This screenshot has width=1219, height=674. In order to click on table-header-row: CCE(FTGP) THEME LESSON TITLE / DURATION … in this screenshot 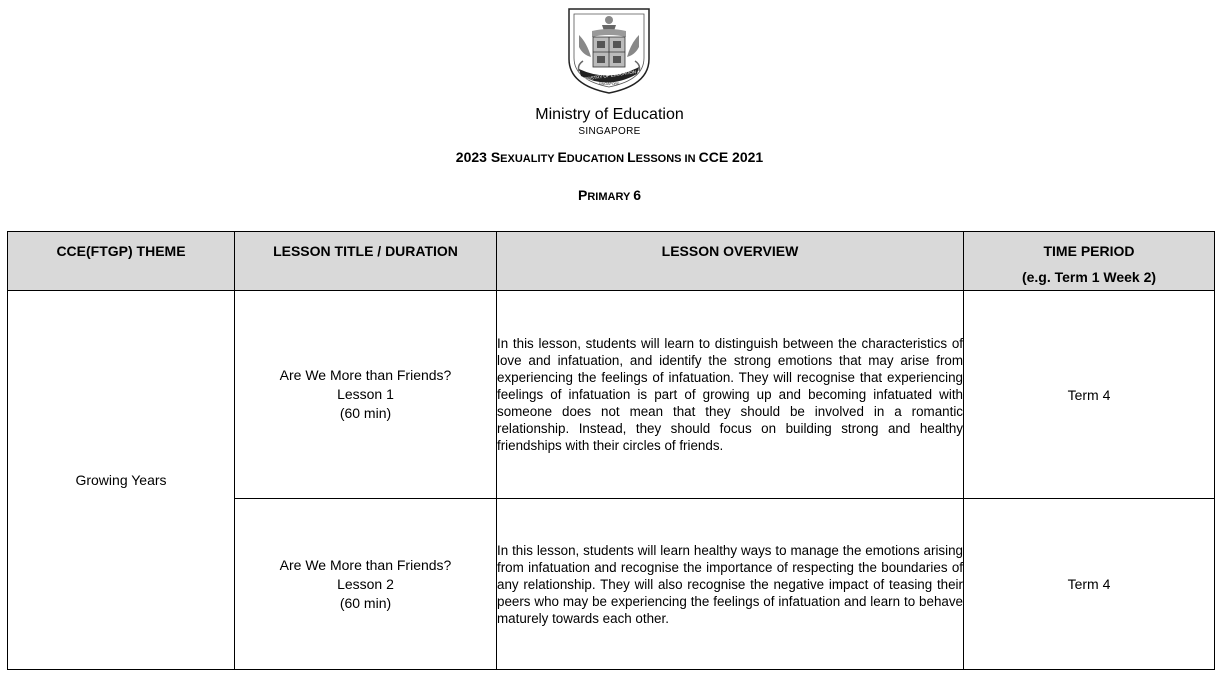, I will do `click(611, 261)`.